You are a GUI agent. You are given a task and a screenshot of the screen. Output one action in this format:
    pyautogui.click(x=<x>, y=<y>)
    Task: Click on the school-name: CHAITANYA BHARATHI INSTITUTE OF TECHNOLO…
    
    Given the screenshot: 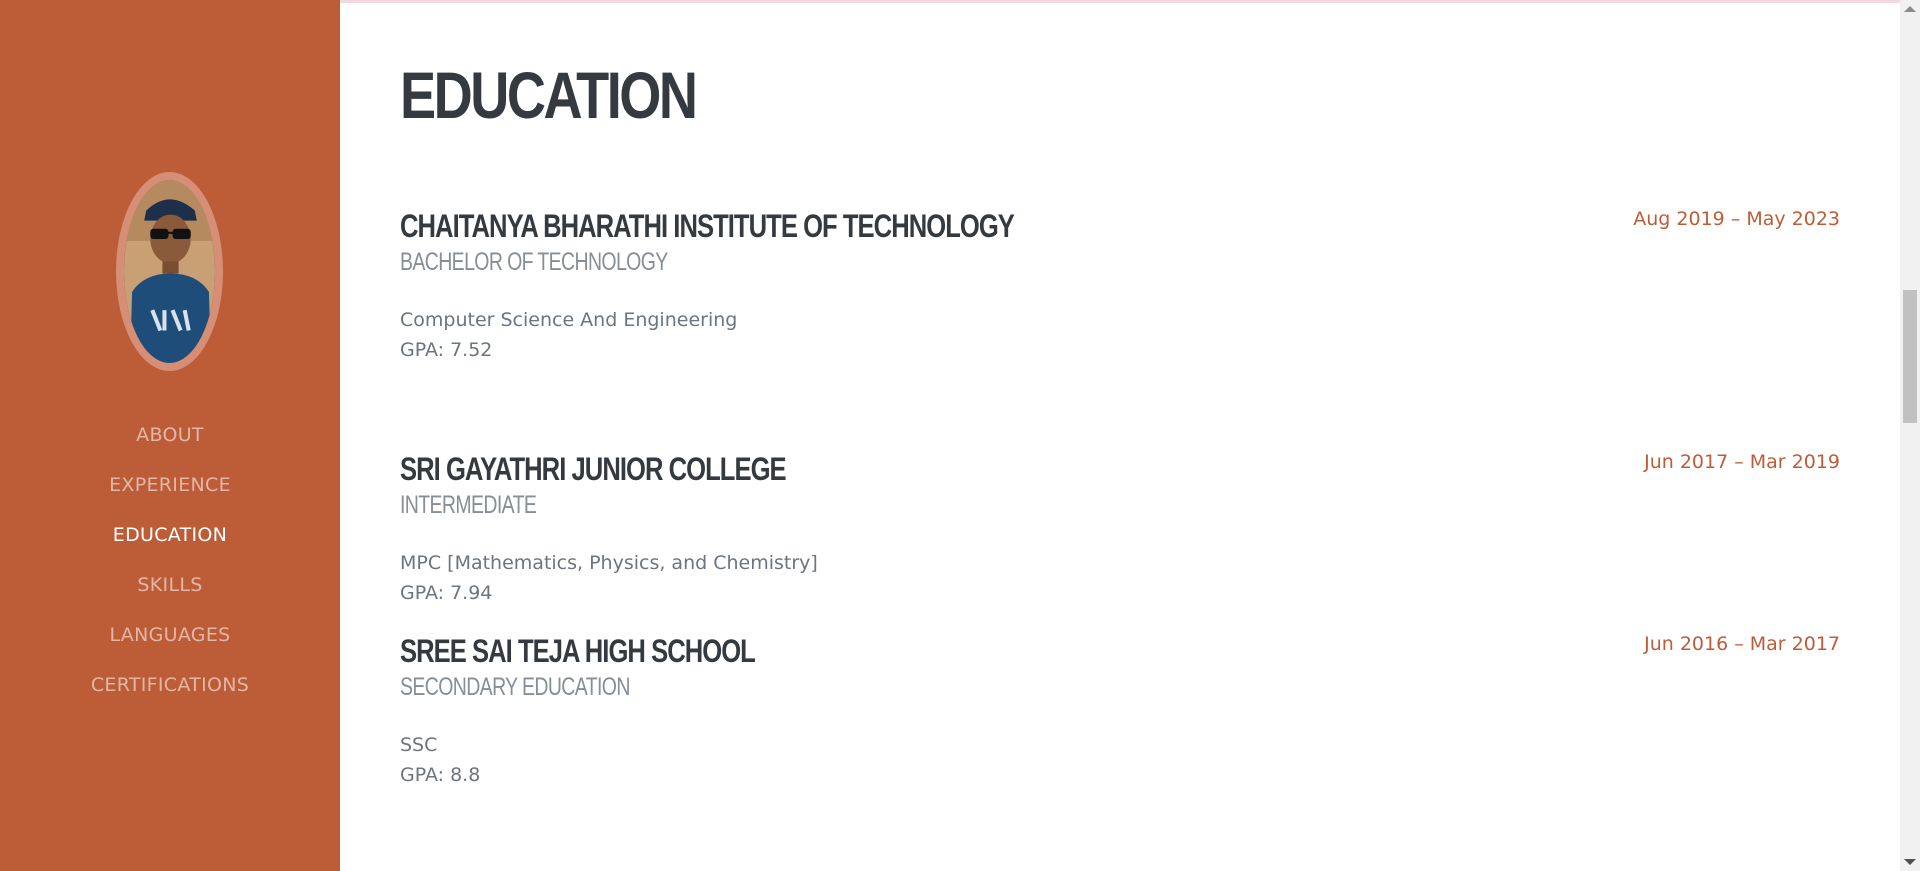 What is the action you would take?
    pyautogui.click(x=707, y=226)
    